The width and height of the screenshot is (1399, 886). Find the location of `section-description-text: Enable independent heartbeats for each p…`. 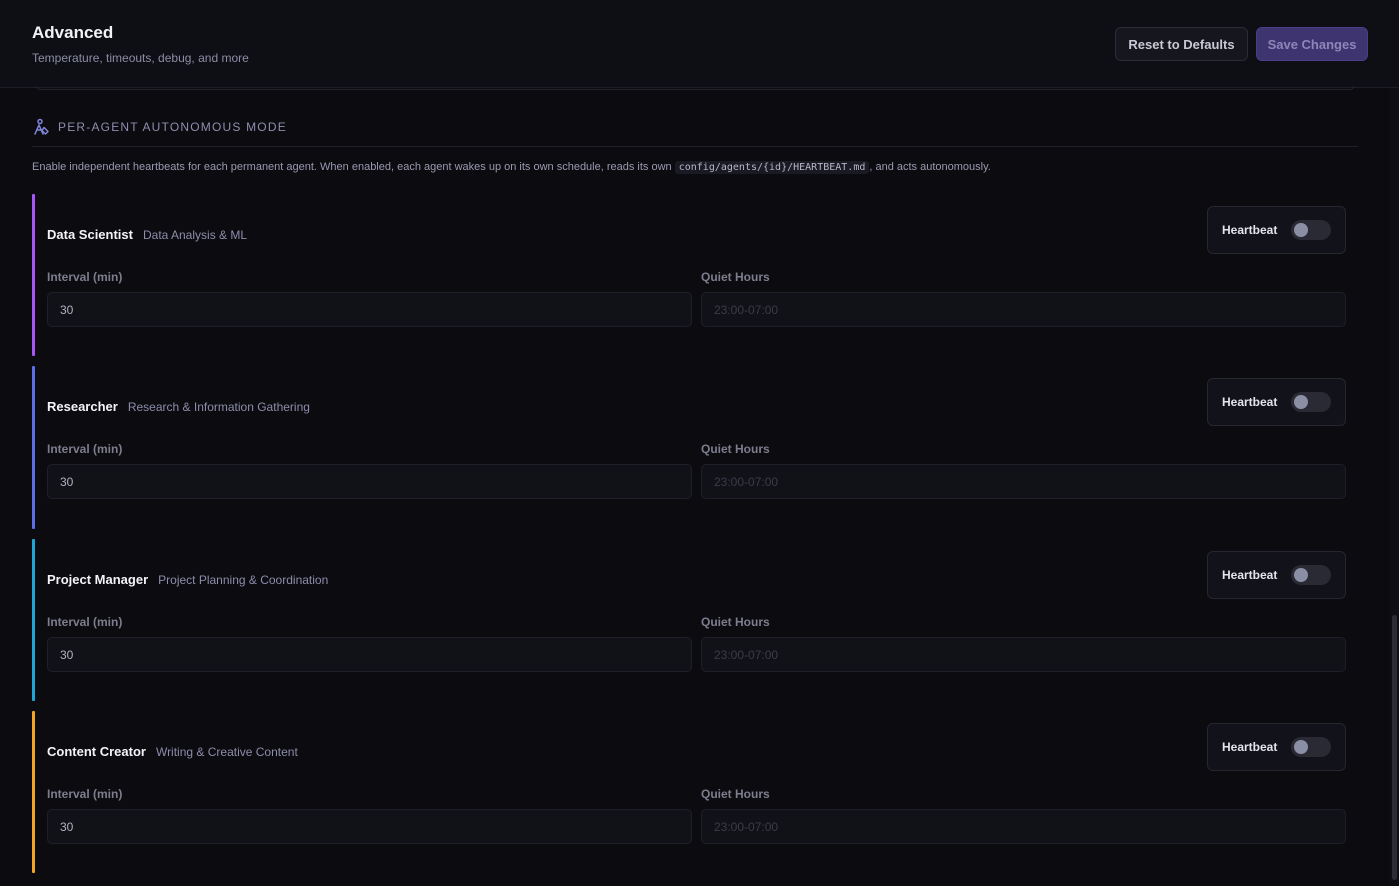

section-description-text: Enable independent heartbeats for each p… is located at coordinates (353, 167).